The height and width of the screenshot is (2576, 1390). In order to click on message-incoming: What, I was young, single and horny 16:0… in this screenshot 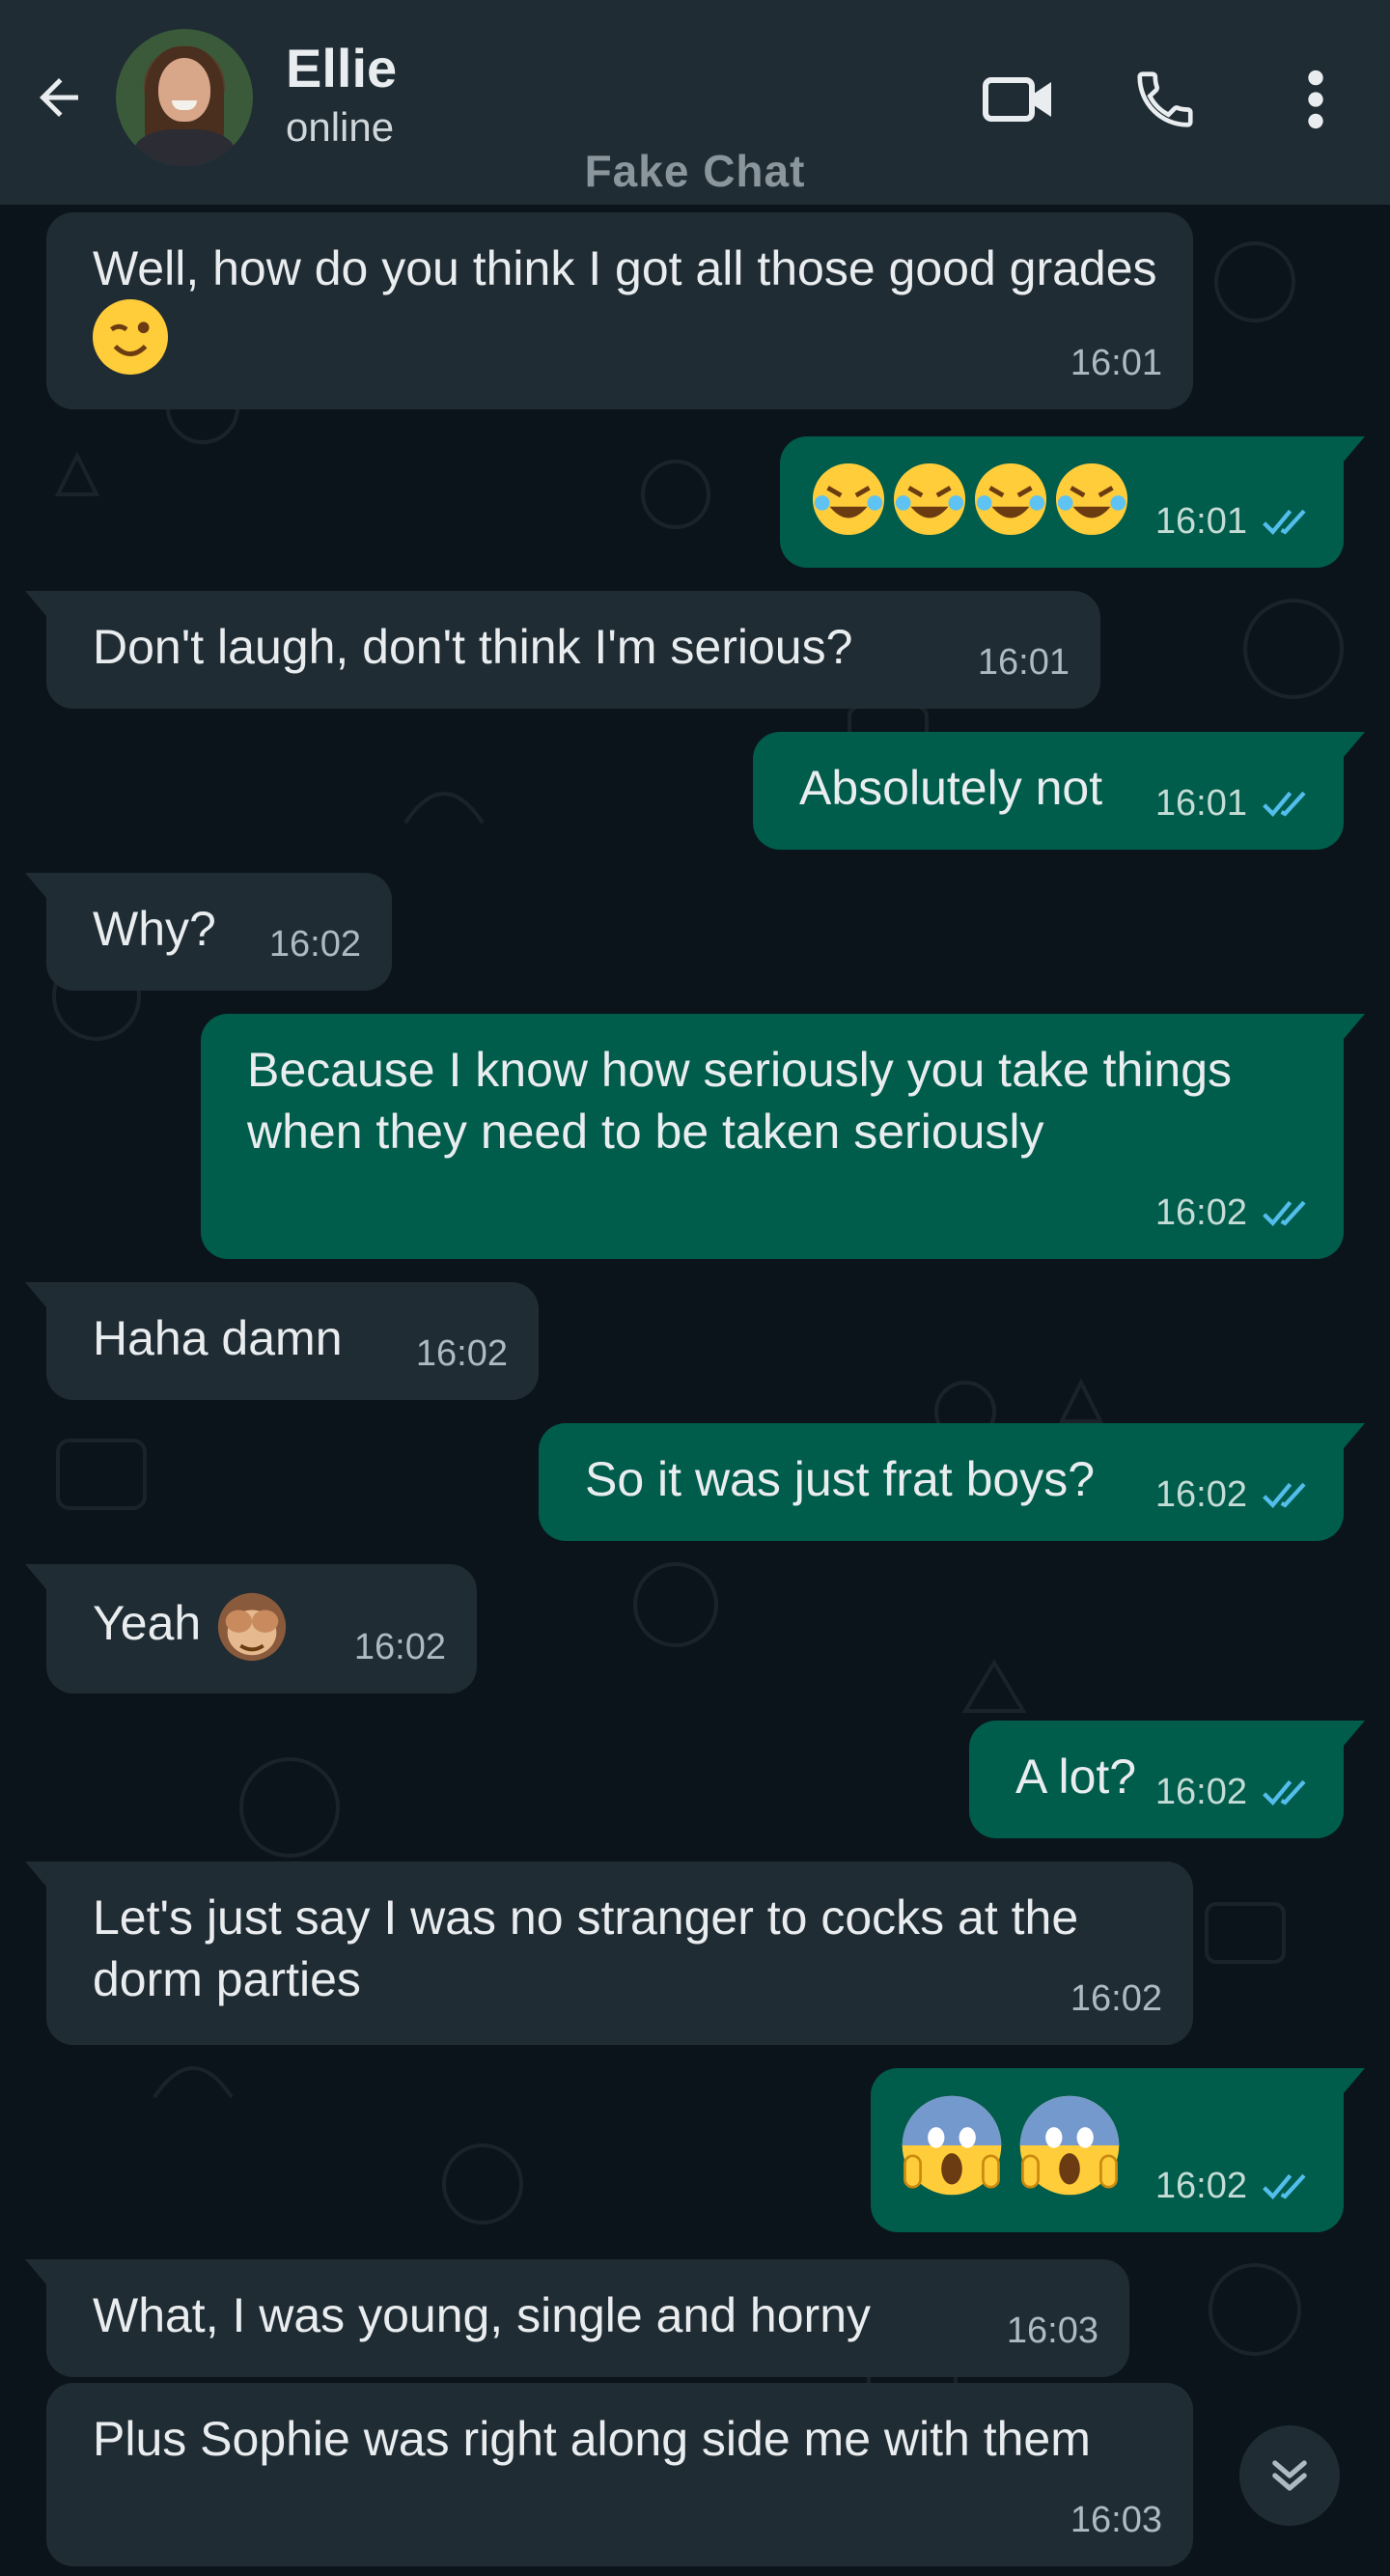, I will do `click(577, 2318)`.